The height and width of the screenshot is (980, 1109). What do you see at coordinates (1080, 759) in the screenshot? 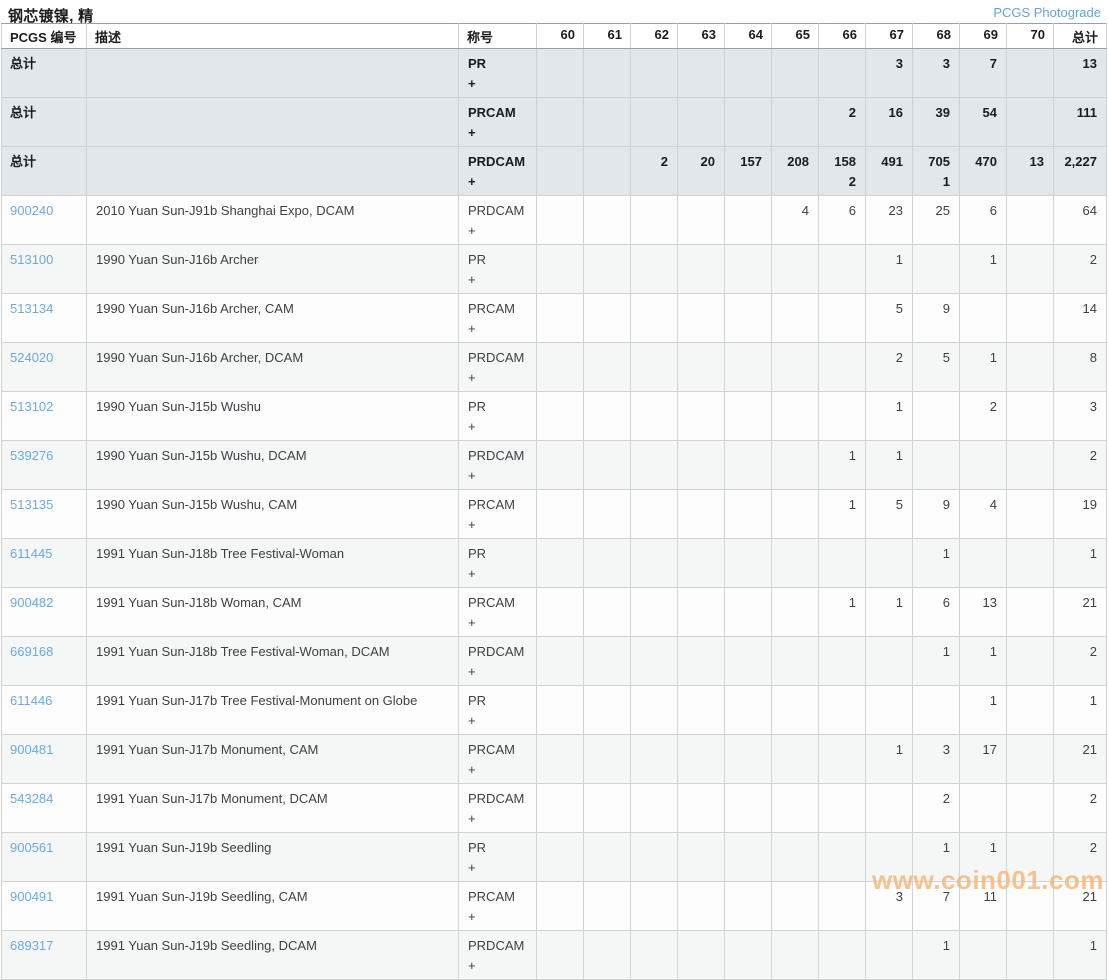
I see `row-total: 21` at bounding box center [1080, 759].